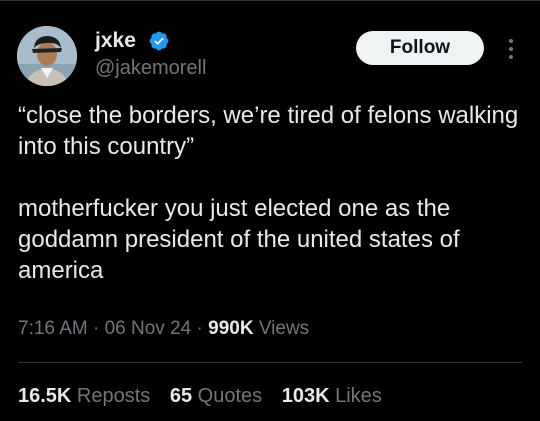  Describe the element at coordinates (47, 56) in the screenshot. I see `avatar` at that location.